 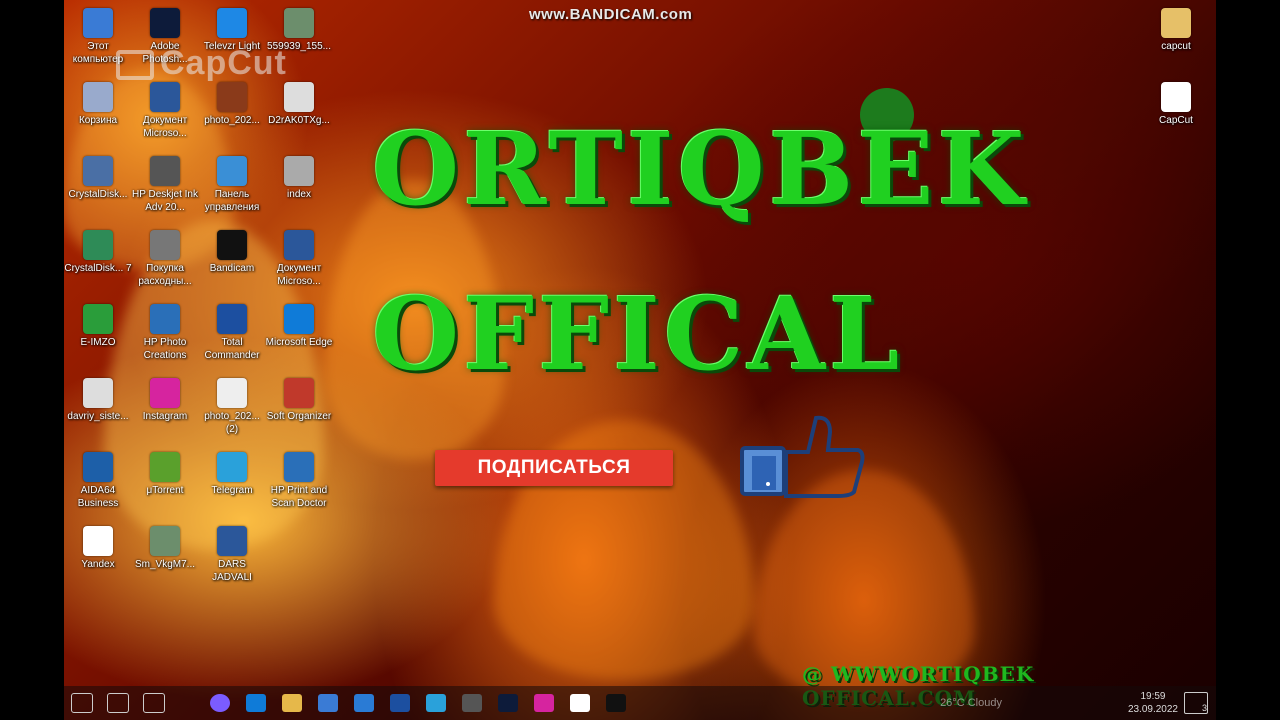 I want to click on desktop-shortcut: Панель управления, so click(x=232, y=185).